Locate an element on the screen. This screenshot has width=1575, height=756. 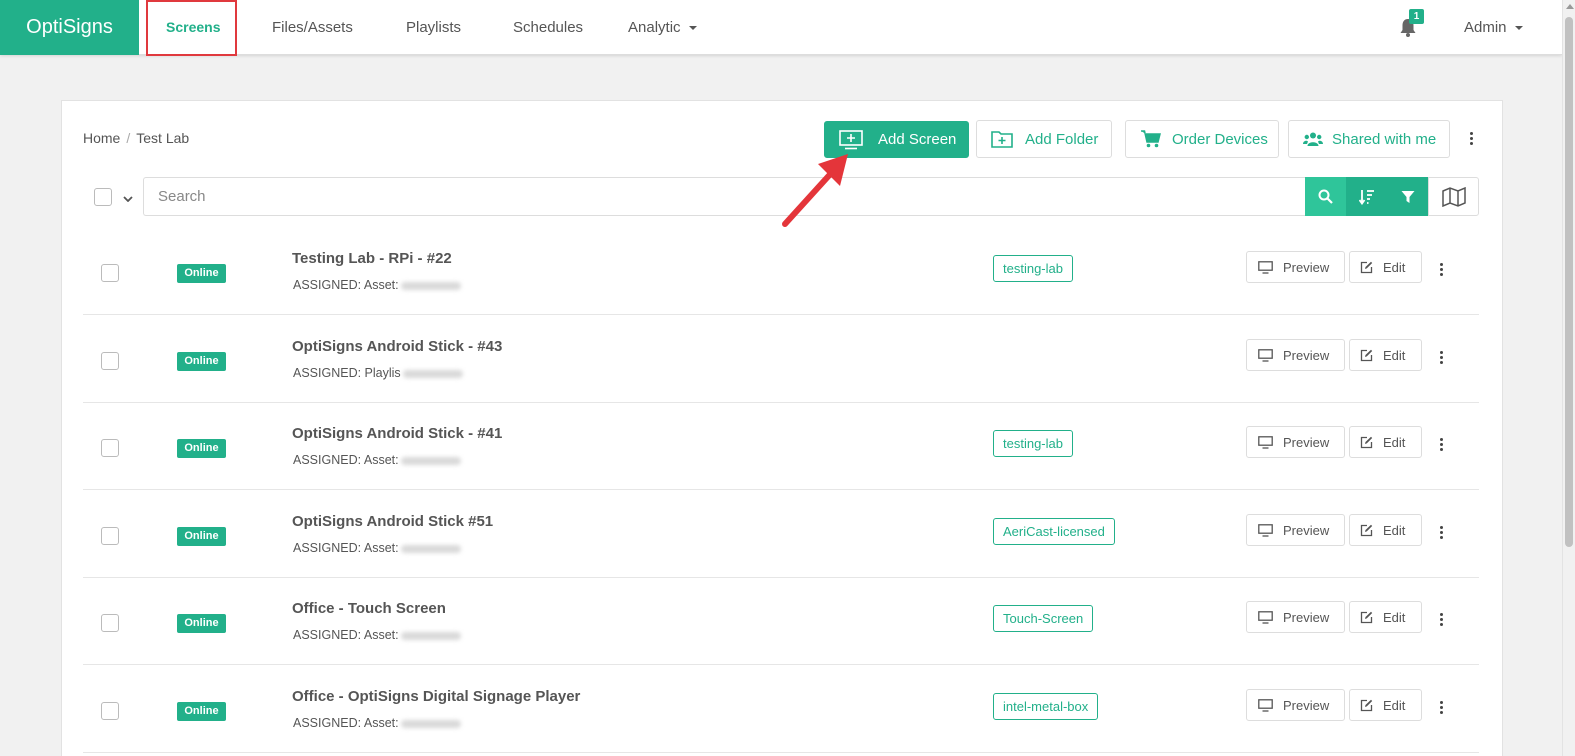
screen-name: Testing Lab - RPi - #22 is located at coordinates (372, 258).